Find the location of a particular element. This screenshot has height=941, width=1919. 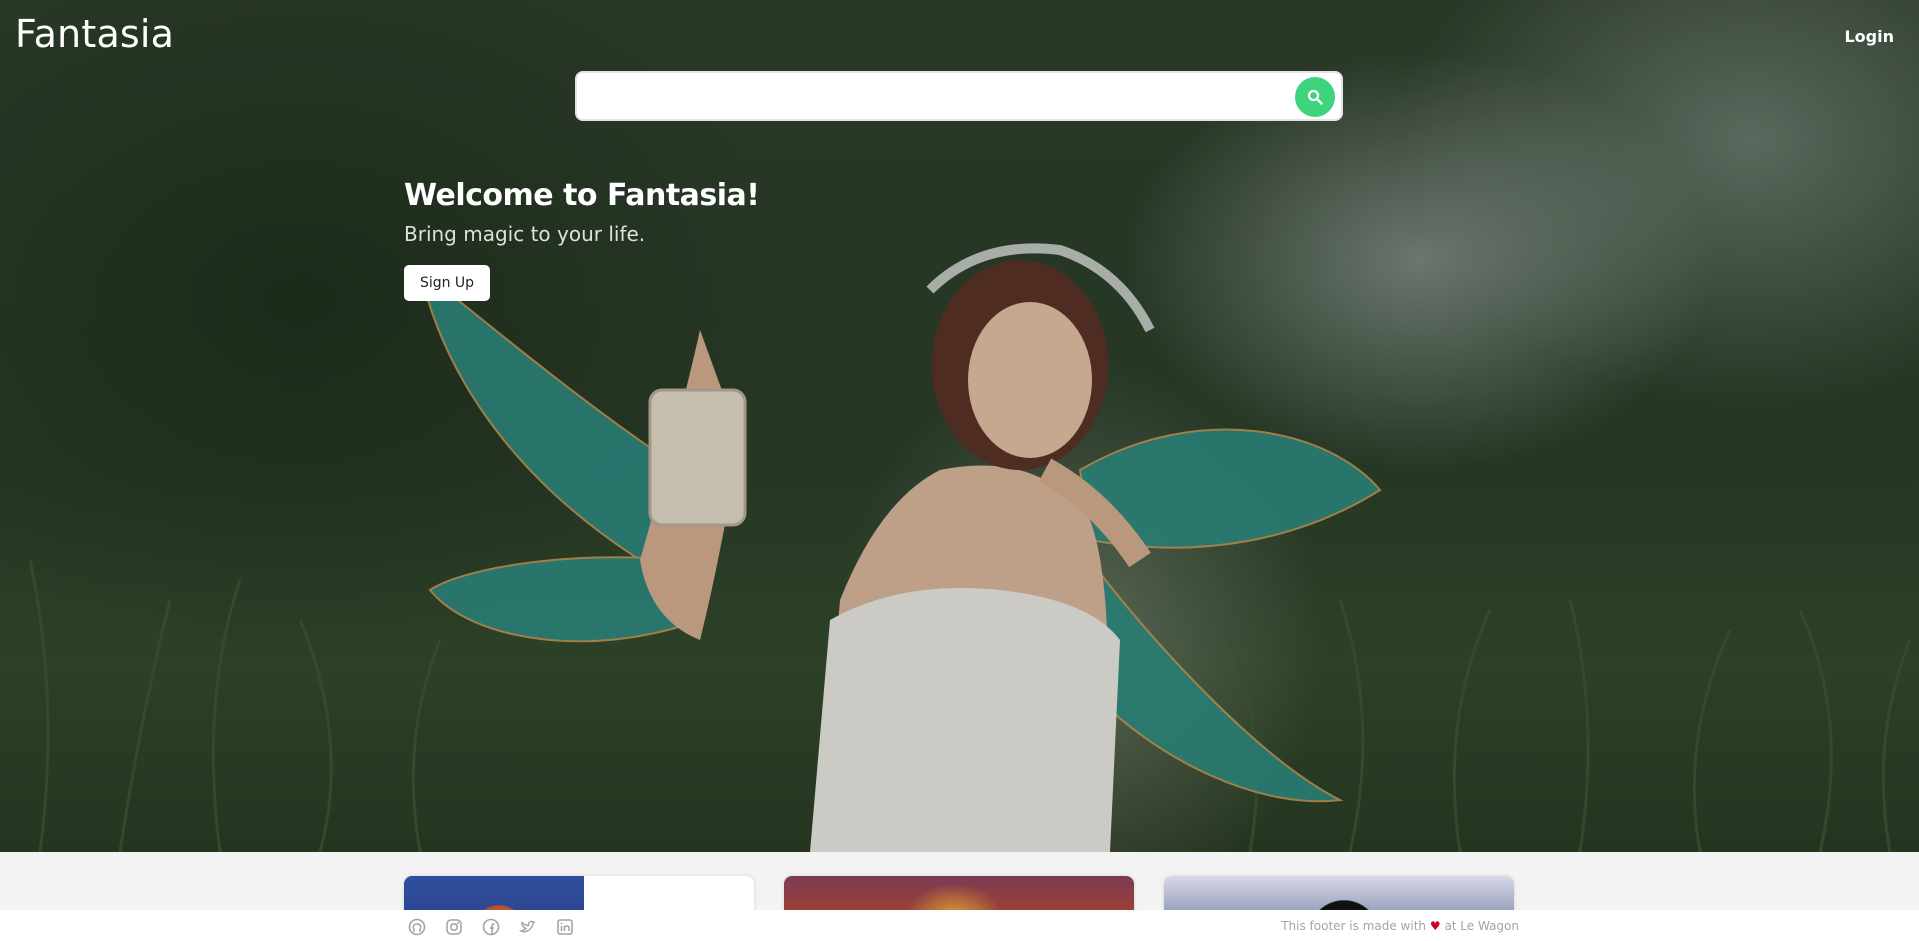

footer: This footer is made with ♥ at Le Wagon is located at coordinates (959, 925).